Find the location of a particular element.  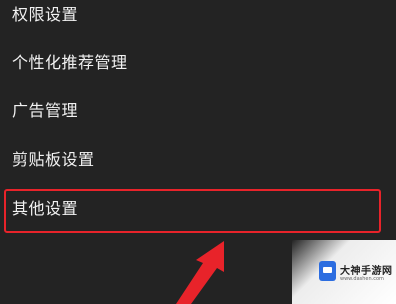

watermark-url: www.dashen.com is located at coordinates (362, 279).